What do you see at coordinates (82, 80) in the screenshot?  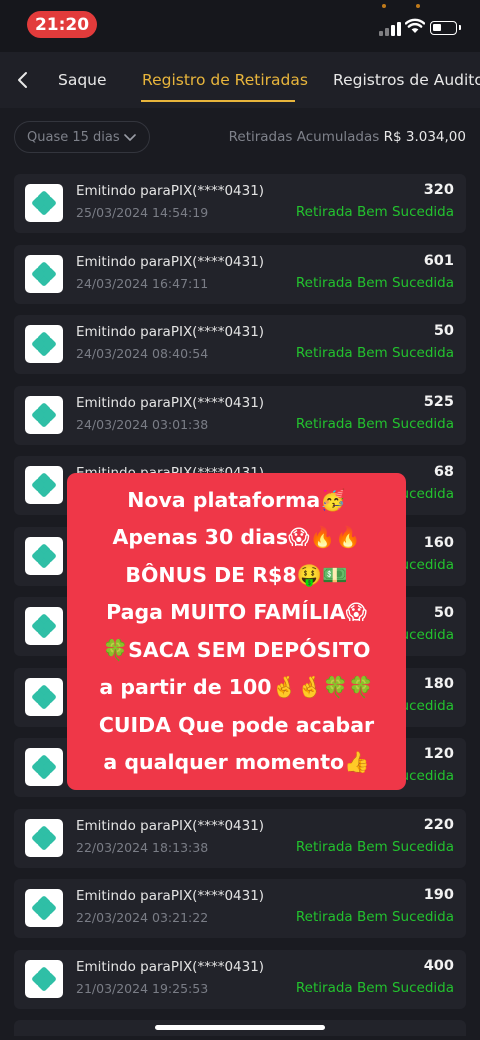 I see `tab-saque: Saque` at bounding box center [82, 80].